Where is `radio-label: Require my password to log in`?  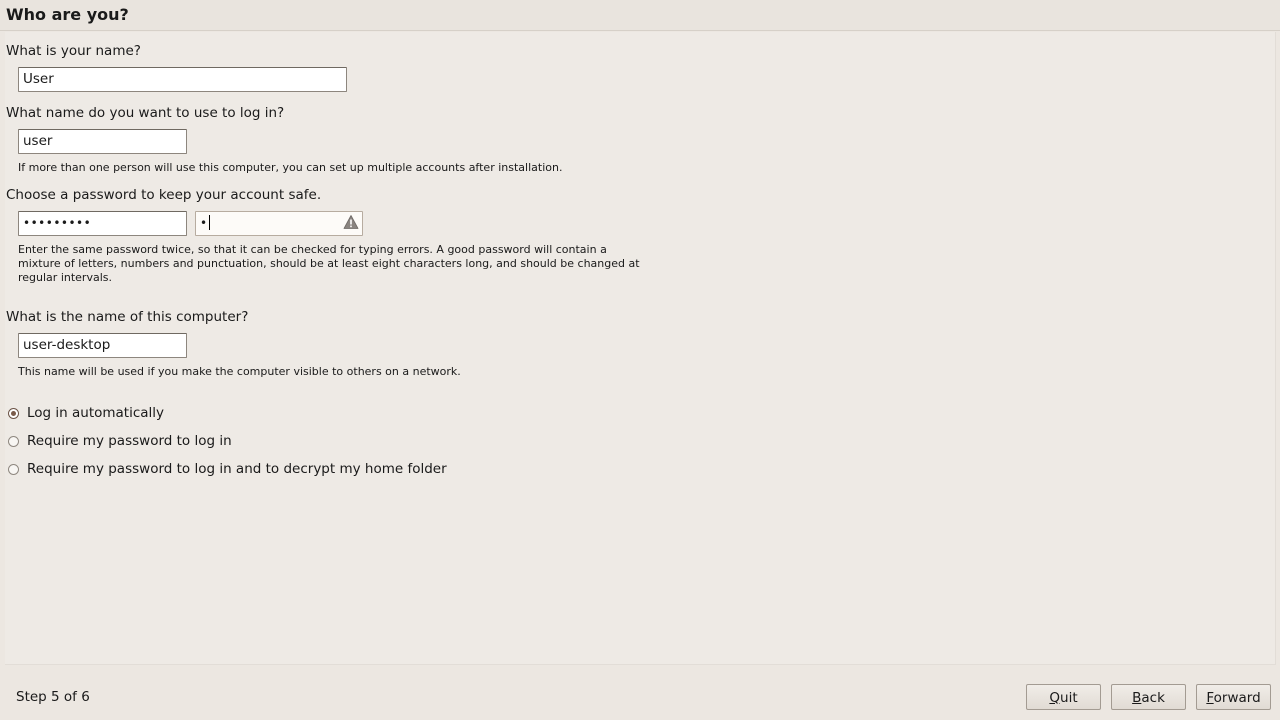 radio-label: Require my password to log in is located at coordinates (129, 441).